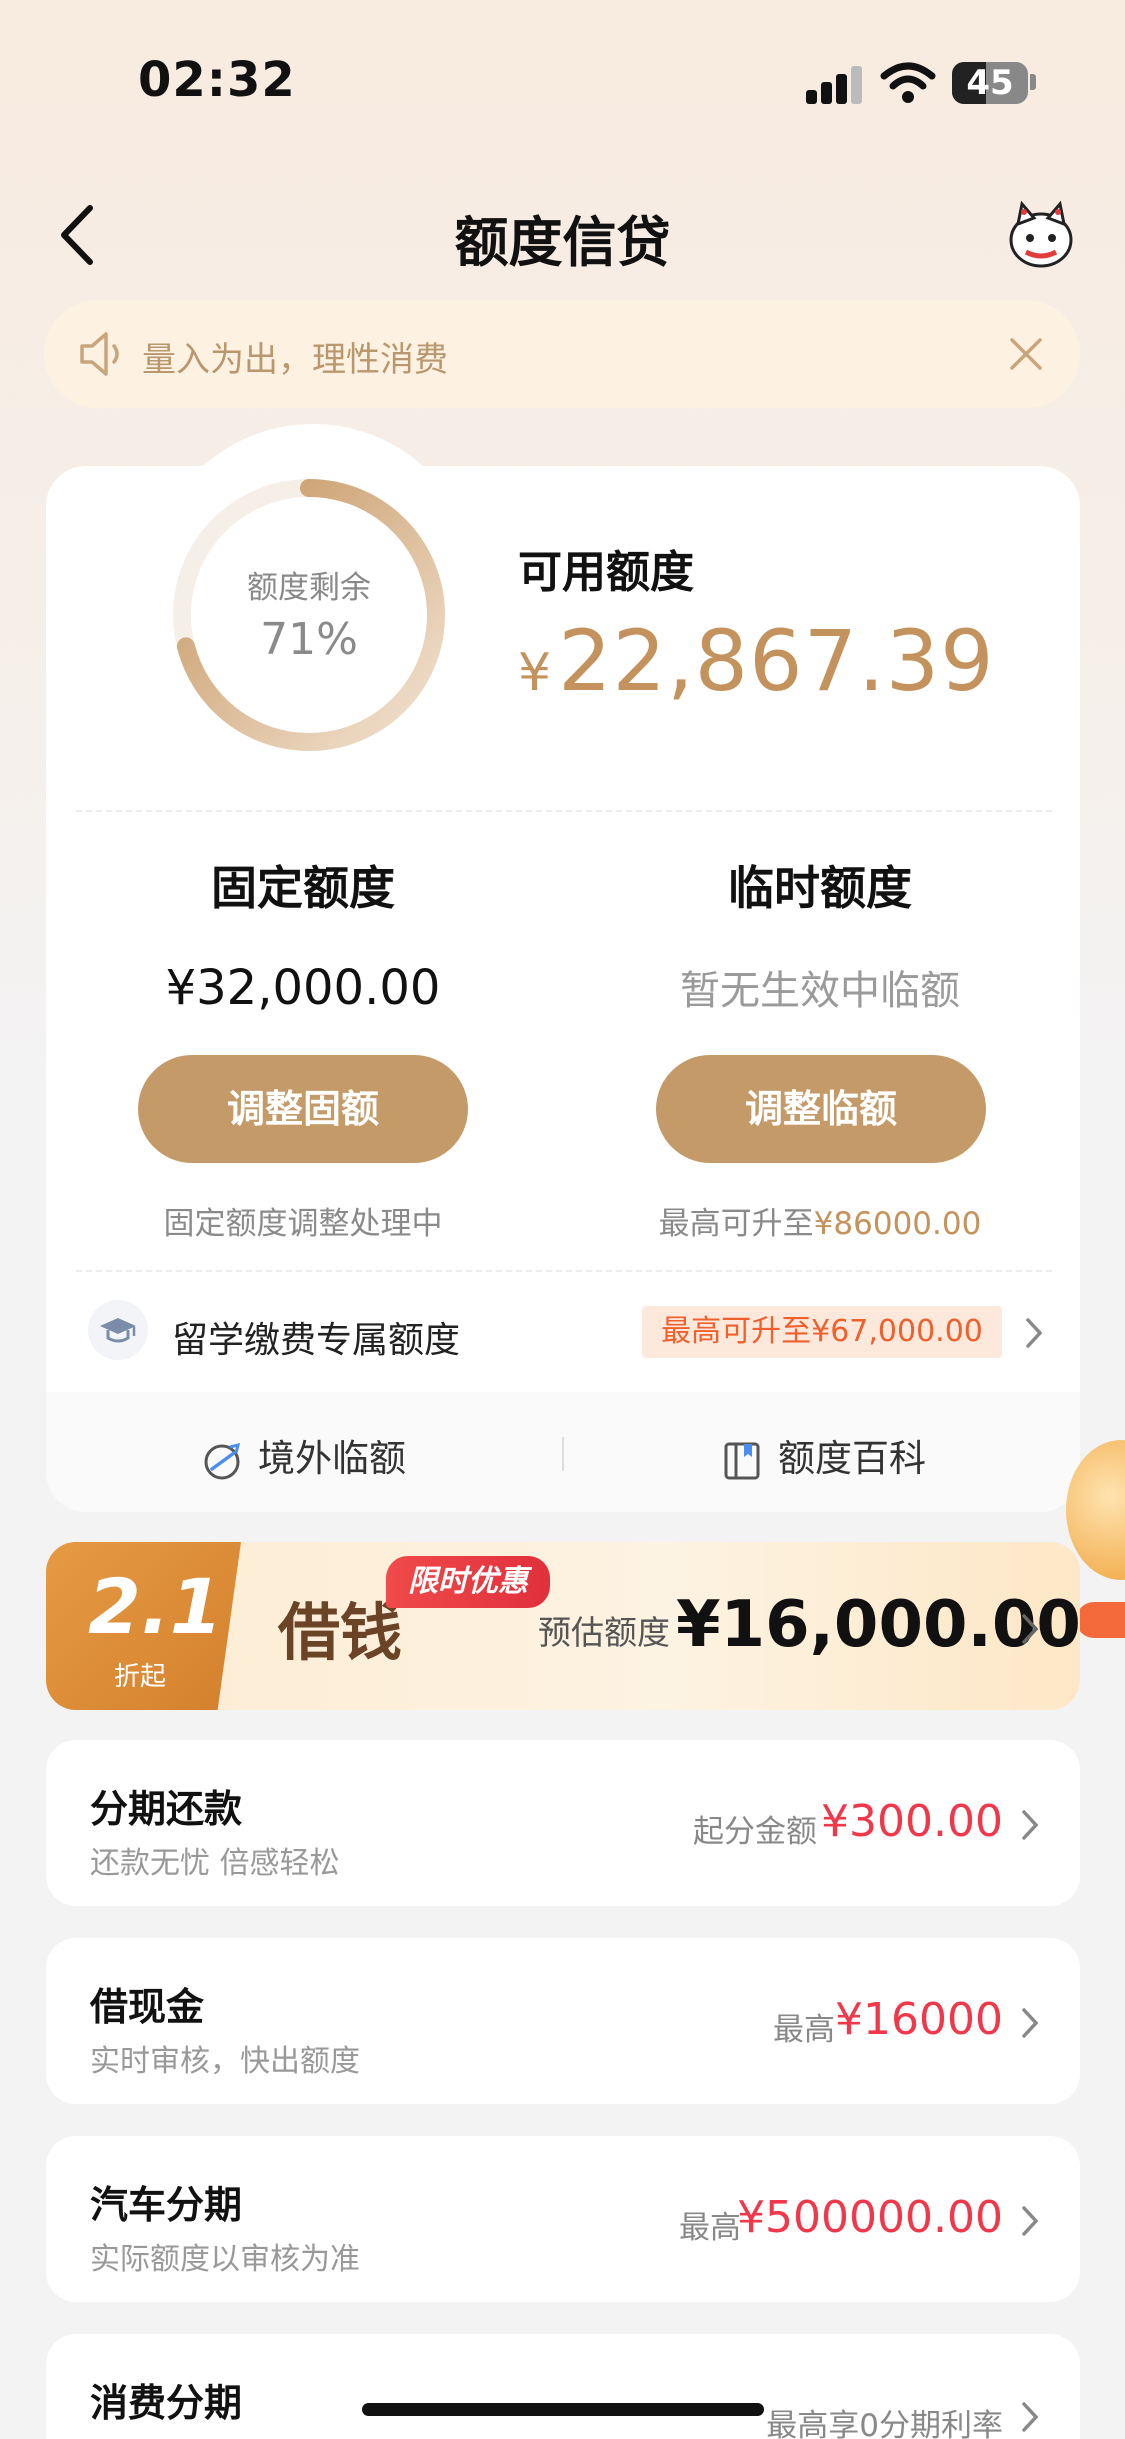 Image resolution: width=1125 pixels, height=2439 pixels. I want to click on promo-estimate-label: 预估额度, so click(604, 1632).